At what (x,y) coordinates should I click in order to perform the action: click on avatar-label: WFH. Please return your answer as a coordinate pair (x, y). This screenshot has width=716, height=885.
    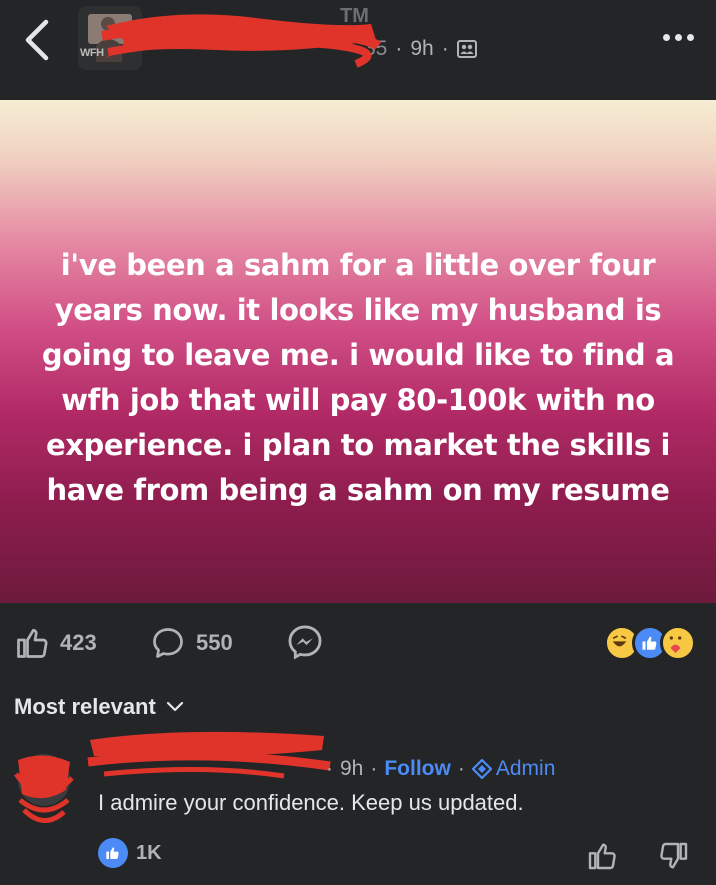
    Looking at the image, I should click on (92, 53).